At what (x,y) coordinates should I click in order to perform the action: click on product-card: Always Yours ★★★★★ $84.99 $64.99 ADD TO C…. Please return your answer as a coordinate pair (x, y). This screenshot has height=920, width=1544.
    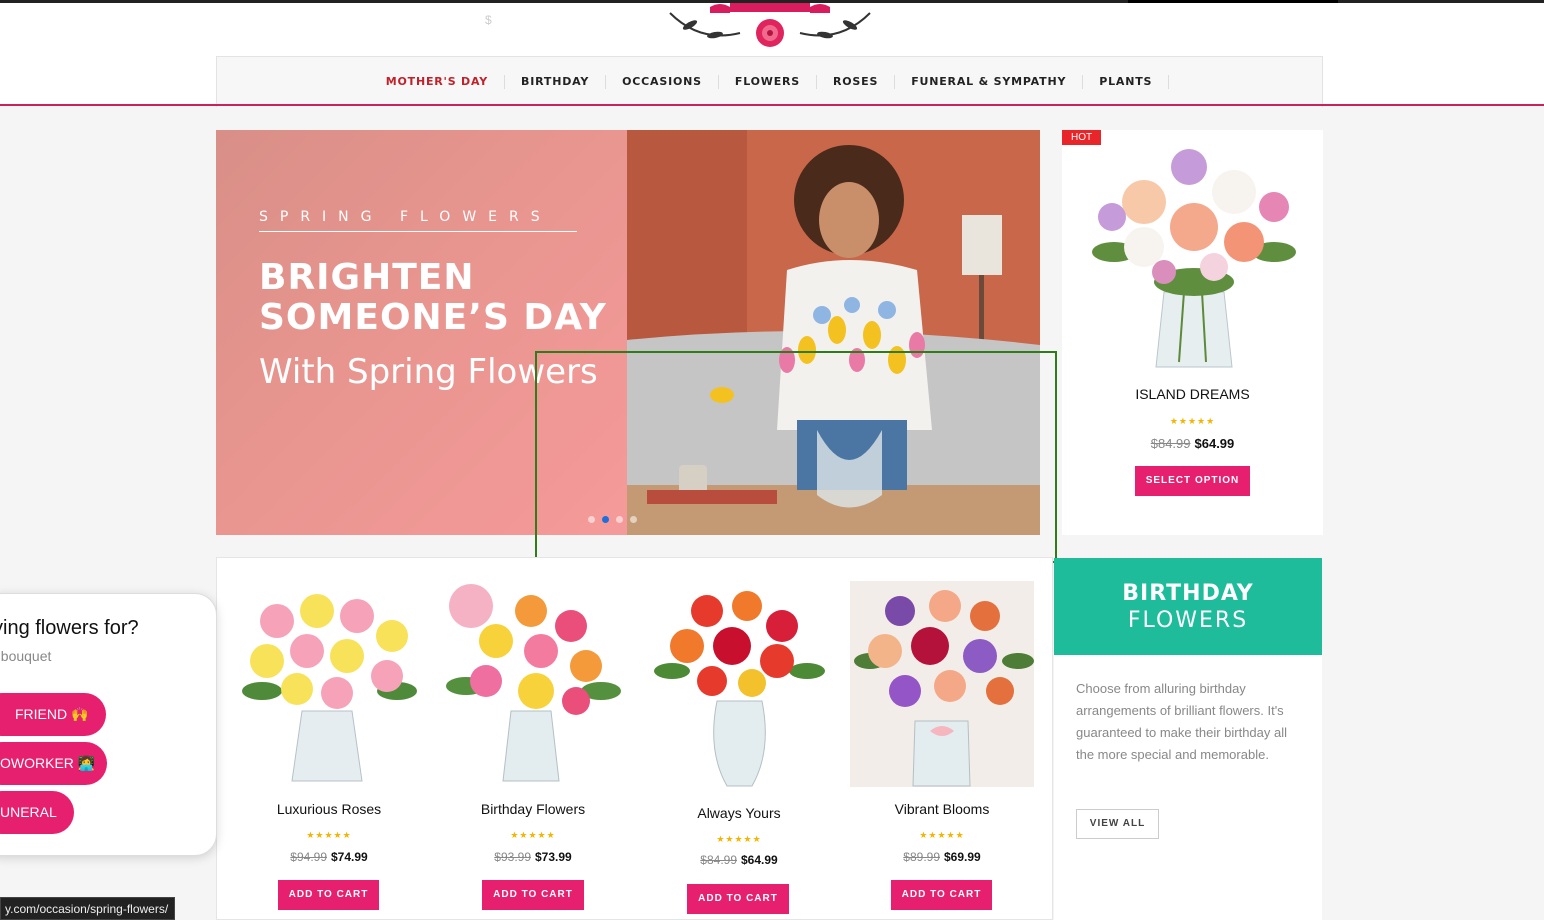
    Looking at the image, I should click on (747, 739).